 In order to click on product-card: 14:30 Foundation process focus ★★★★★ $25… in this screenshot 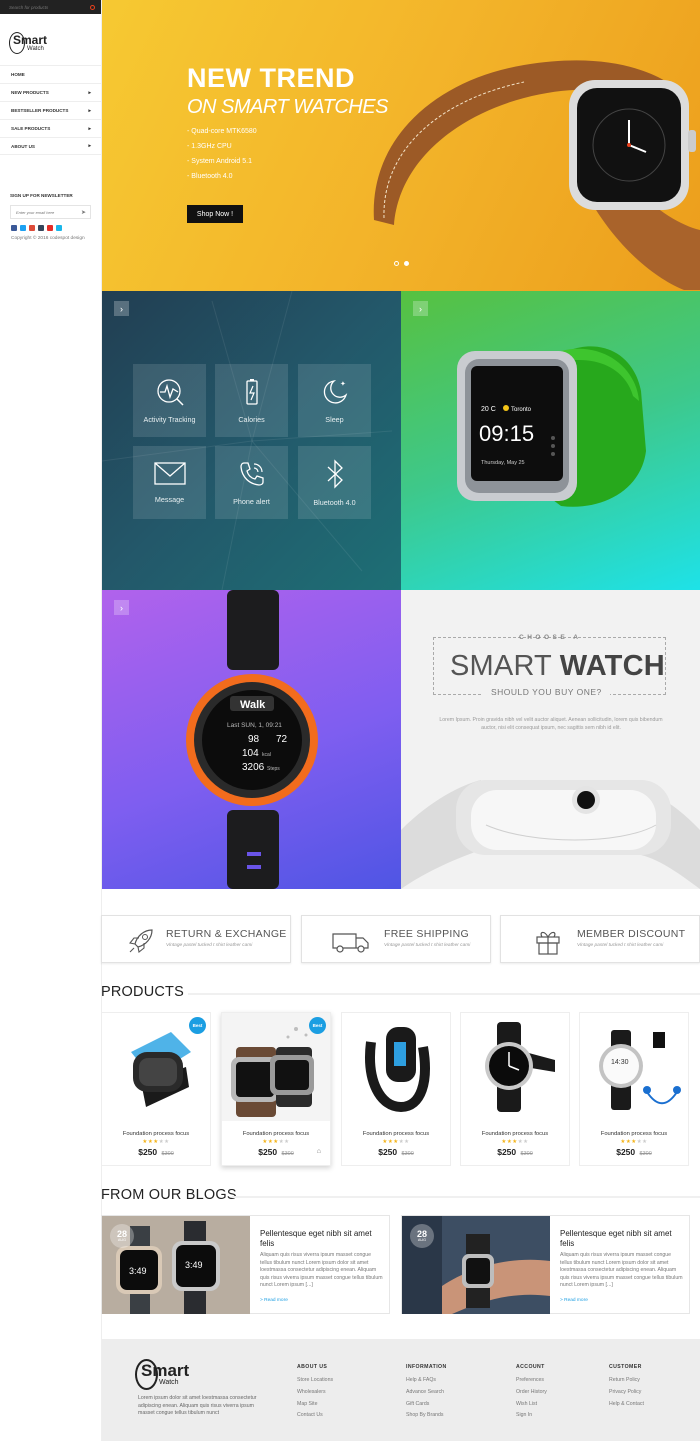, I will do `click(634, 1089)`.